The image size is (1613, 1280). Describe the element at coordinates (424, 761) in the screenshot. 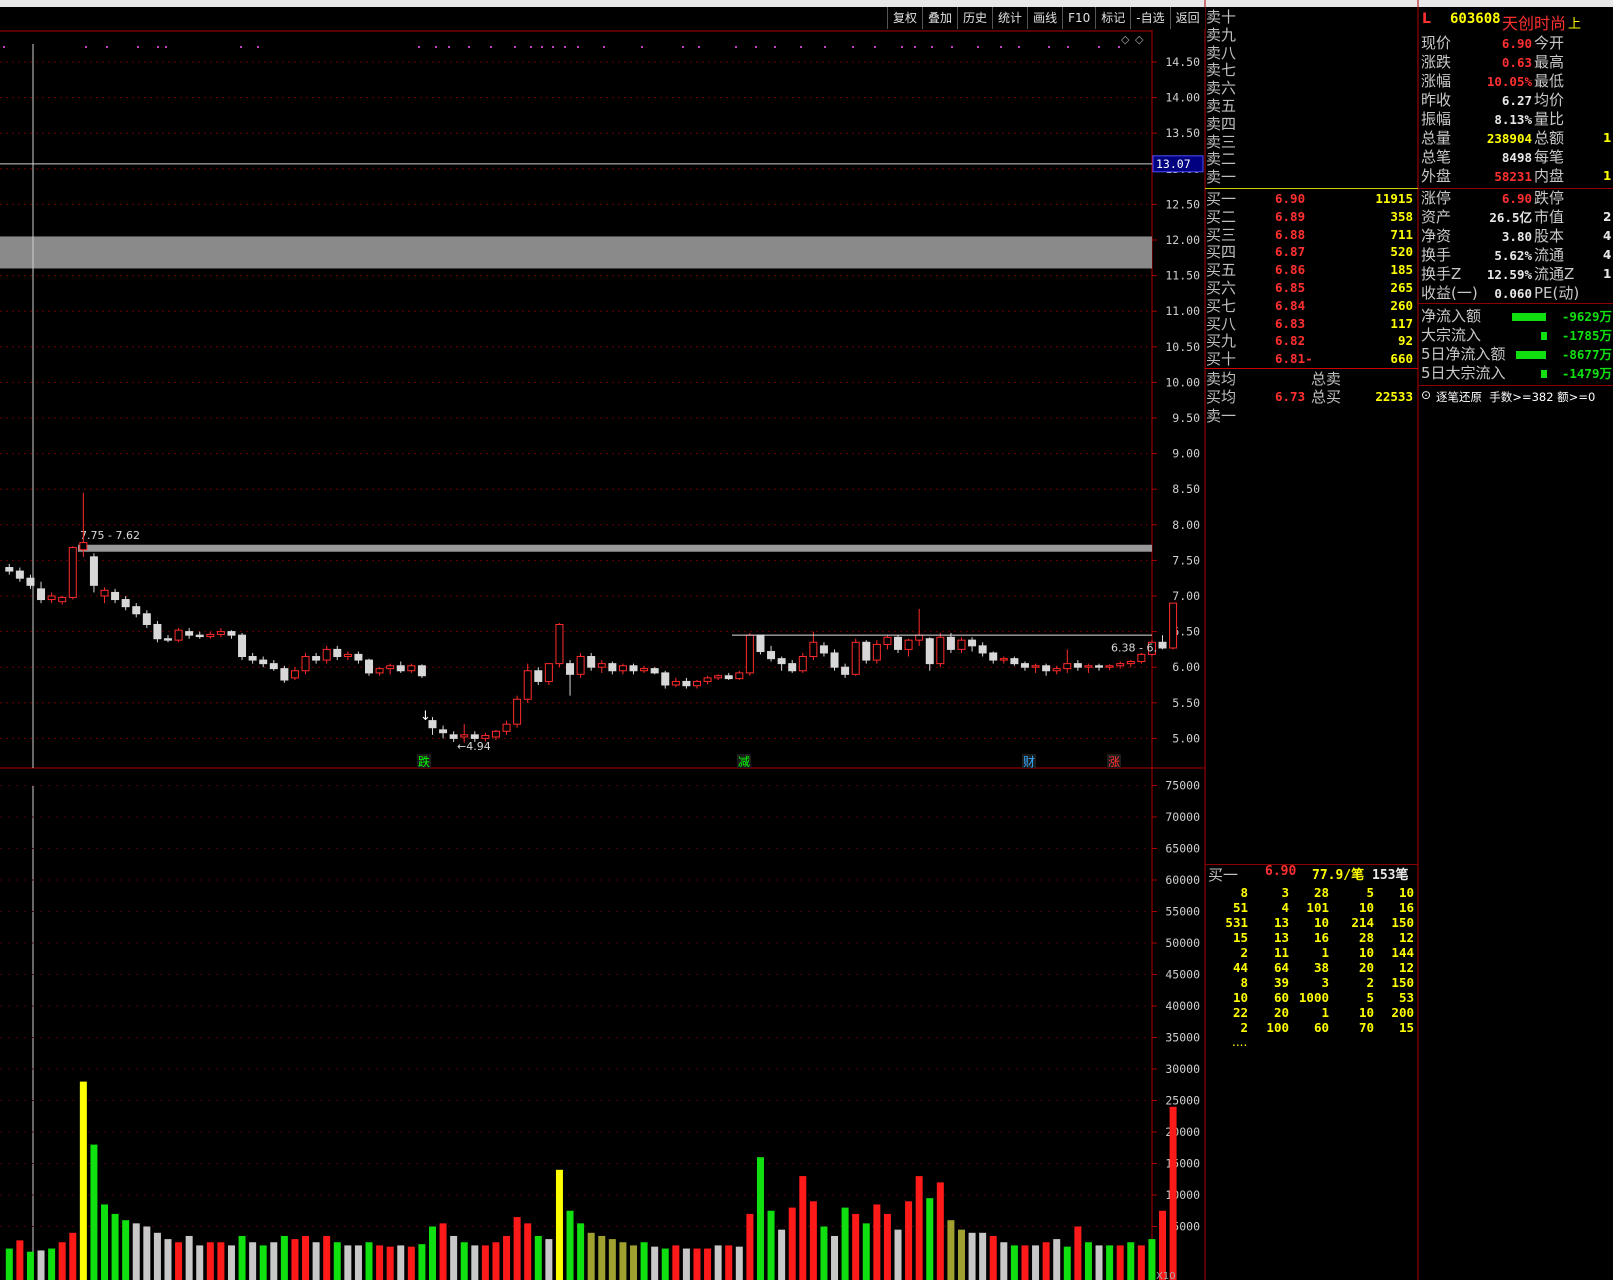

I see `event-marker: 跌` at that location.